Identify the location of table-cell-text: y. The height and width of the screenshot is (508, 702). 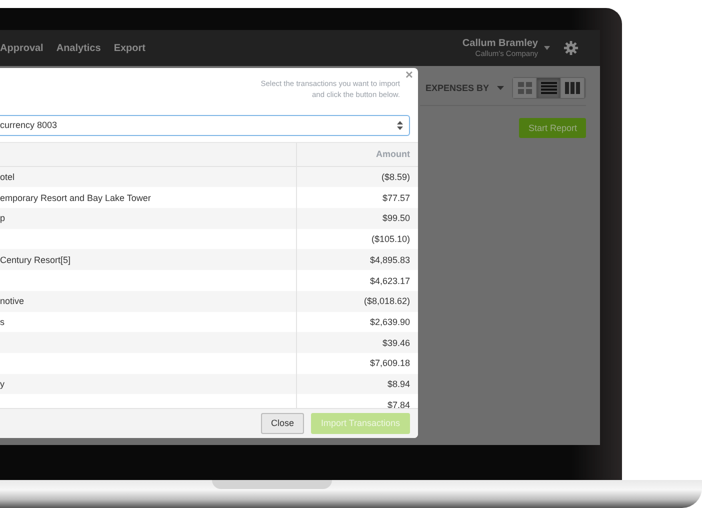
(3, 384).